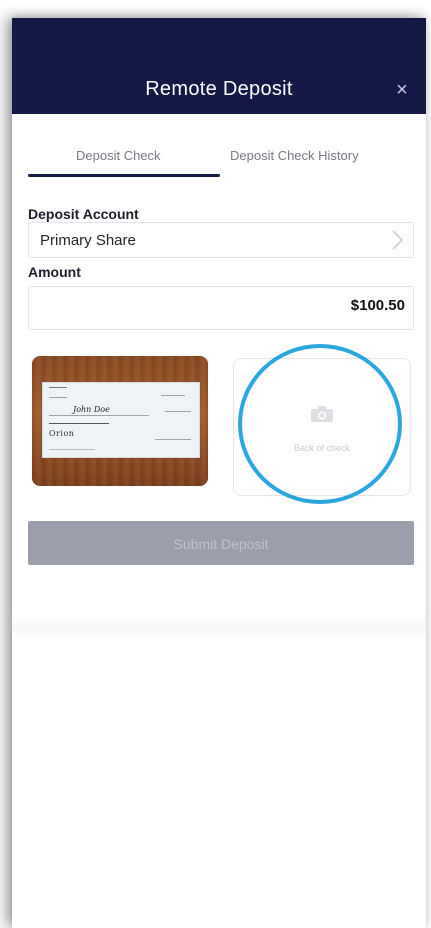 This screenshot has height=928, width=431. I want to click on deposit-account-label: Deposit Account, so click(83, 214).